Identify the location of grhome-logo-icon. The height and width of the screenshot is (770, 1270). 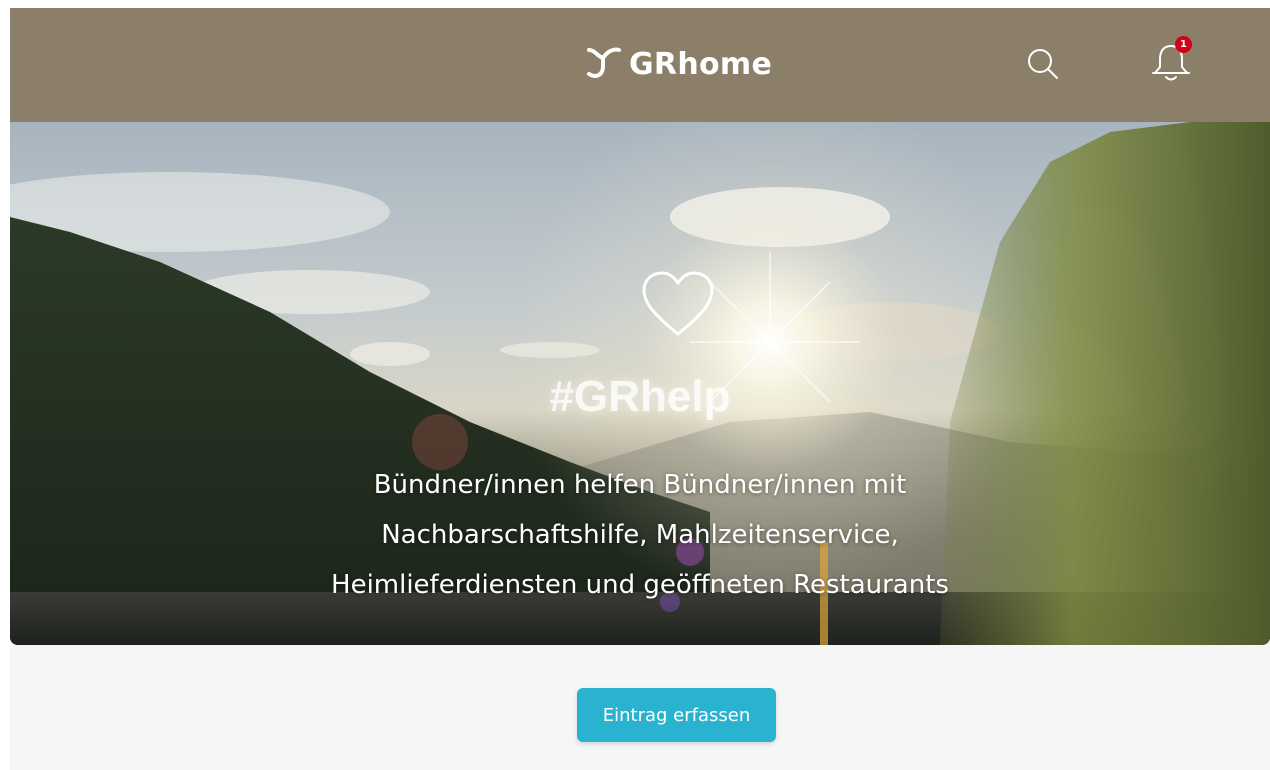
(604, 62).